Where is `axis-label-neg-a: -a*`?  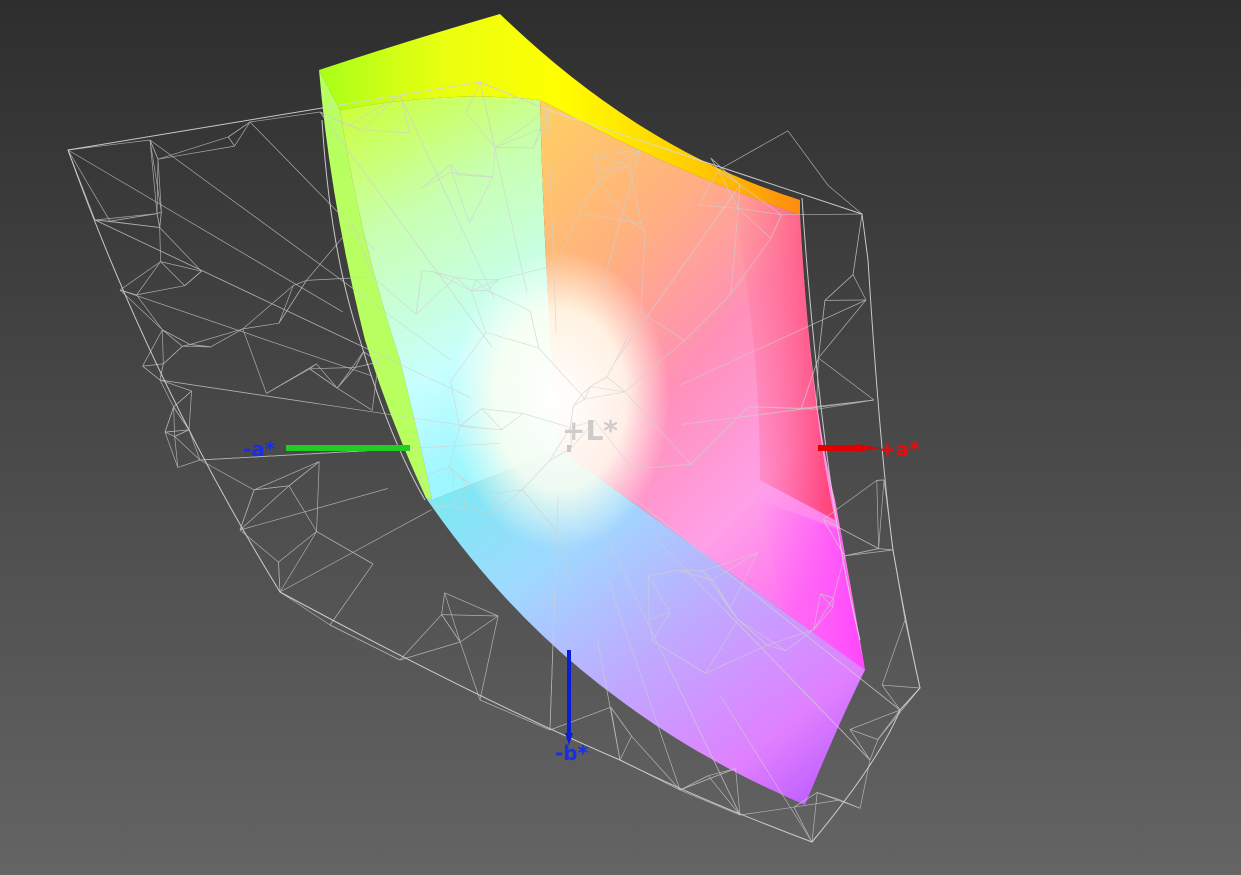
axis-label-neg-a: -a* is located at coordinates (259, 449).